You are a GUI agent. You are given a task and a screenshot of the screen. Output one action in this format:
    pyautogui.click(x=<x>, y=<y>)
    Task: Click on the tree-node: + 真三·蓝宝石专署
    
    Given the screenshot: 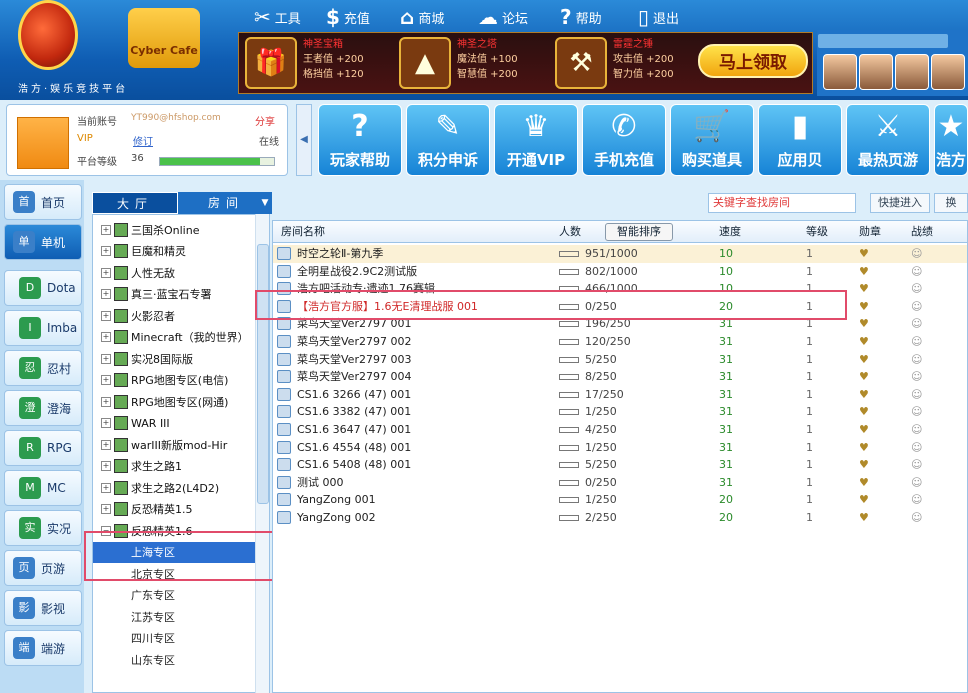 What is the action you would take?
    pyautogui.click(x=156, y=294)
    